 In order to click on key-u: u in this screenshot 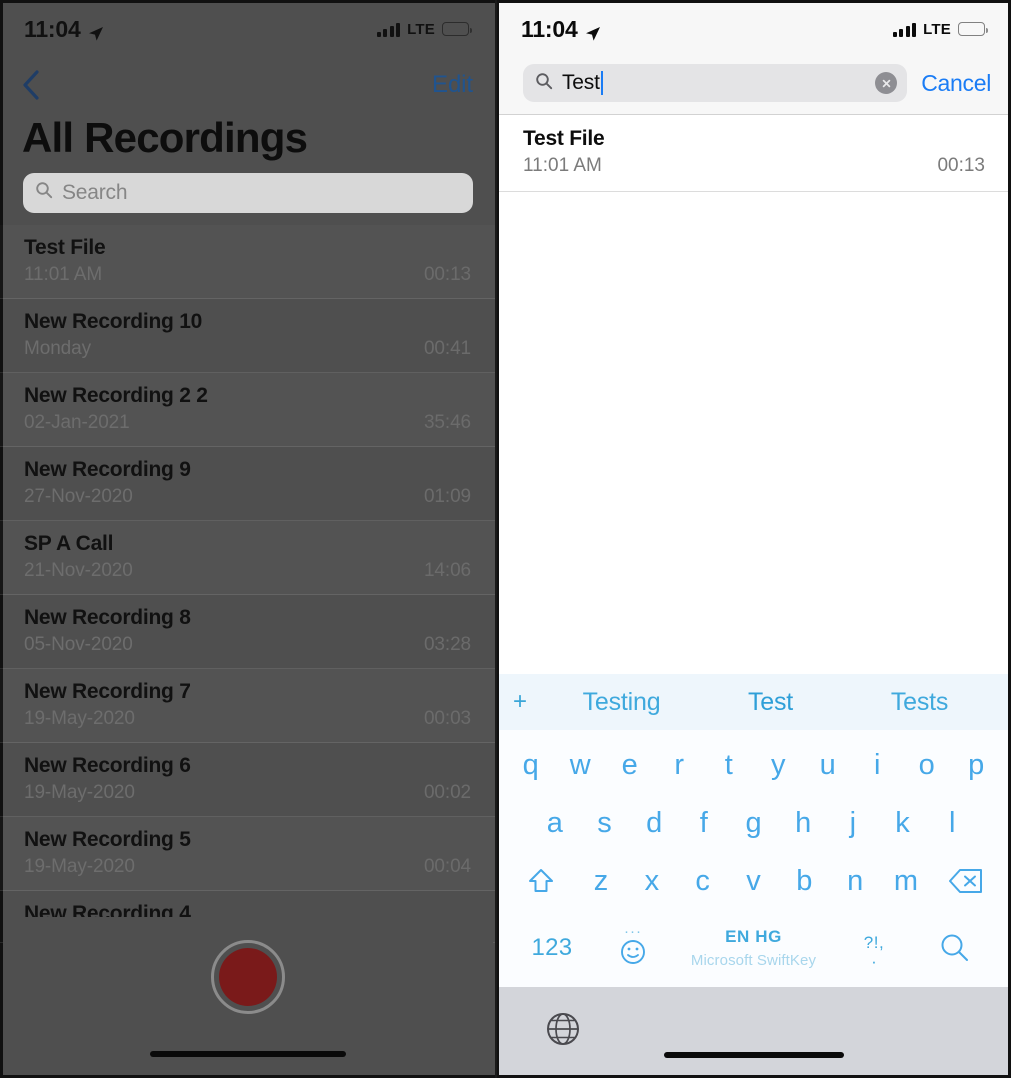, I will do `click(828, 765)`.